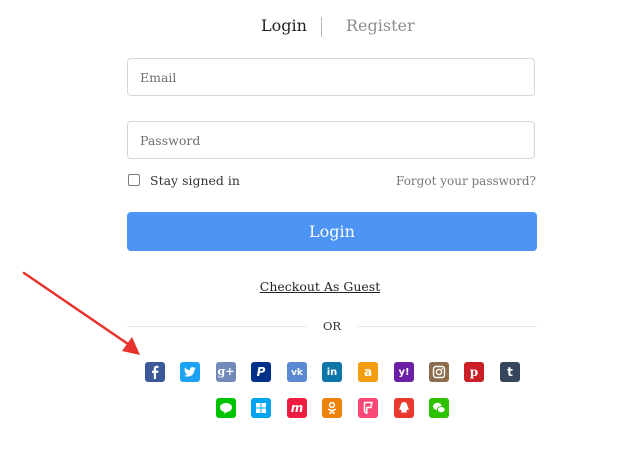  I want to click on checkout-as-guest-link: Checkout As Guest, so click(320, 286).